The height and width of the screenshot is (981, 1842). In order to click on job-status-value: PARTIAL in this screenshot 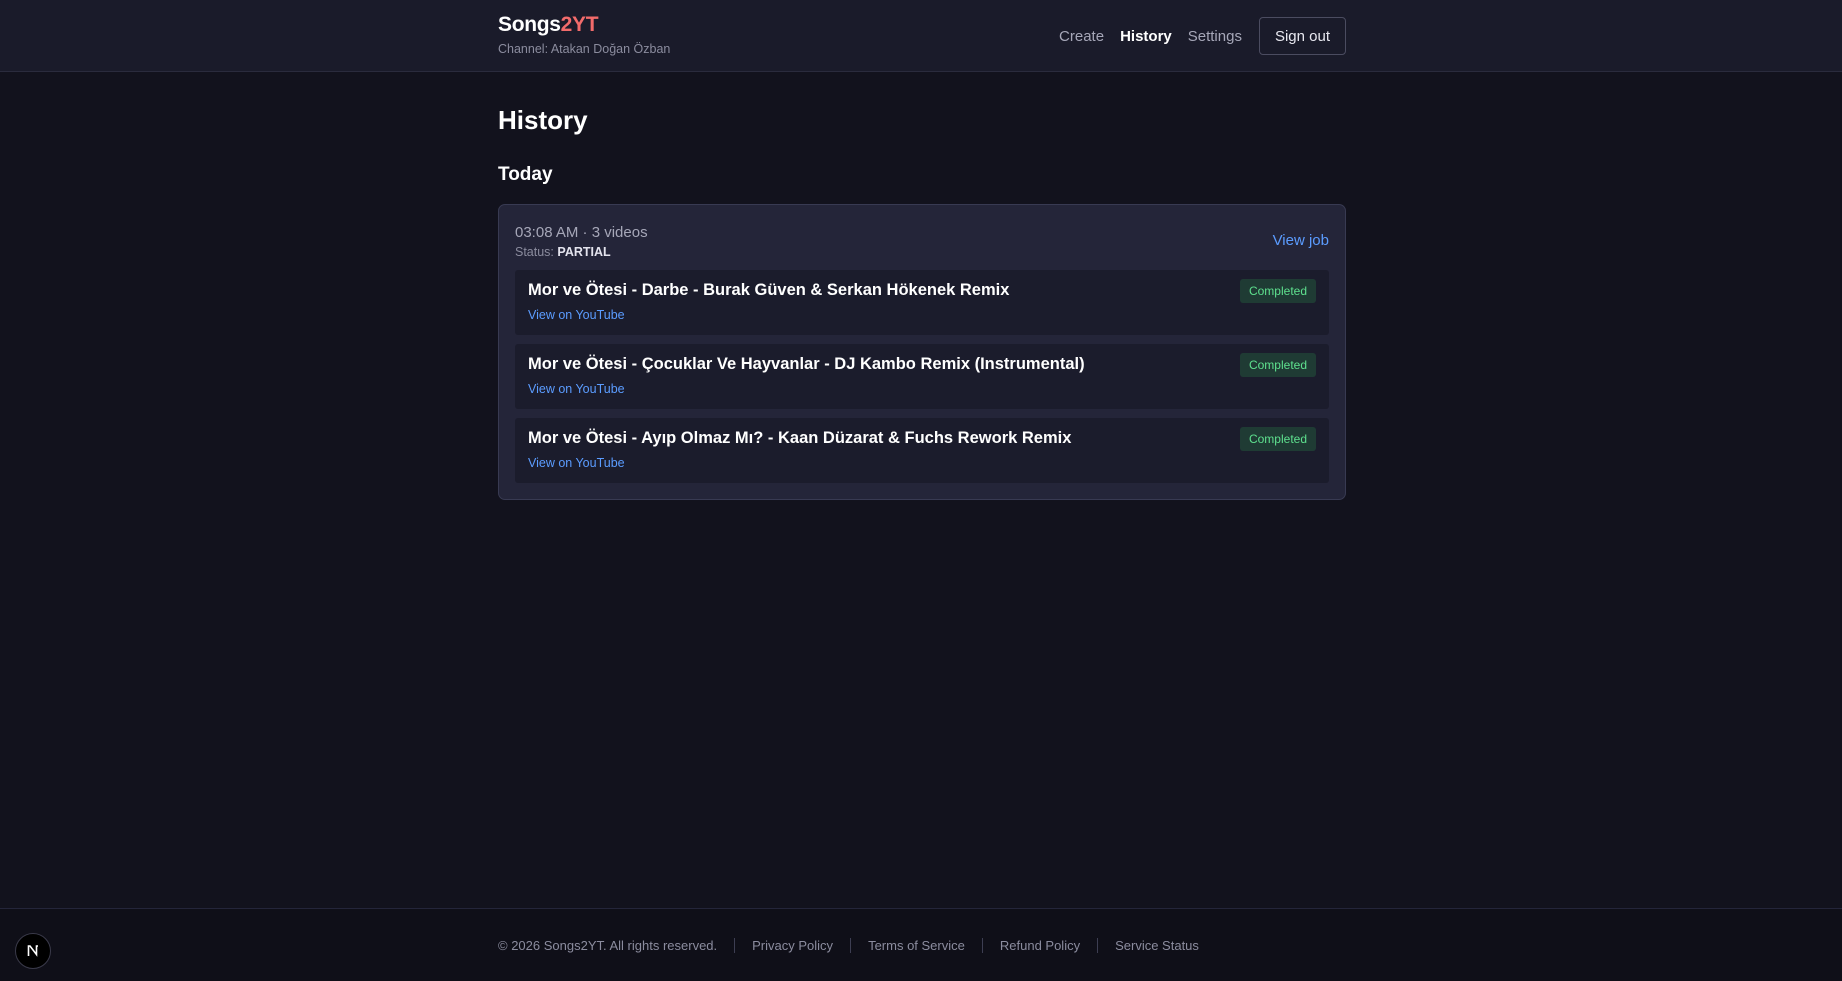, I will do `click(584, 252)`.